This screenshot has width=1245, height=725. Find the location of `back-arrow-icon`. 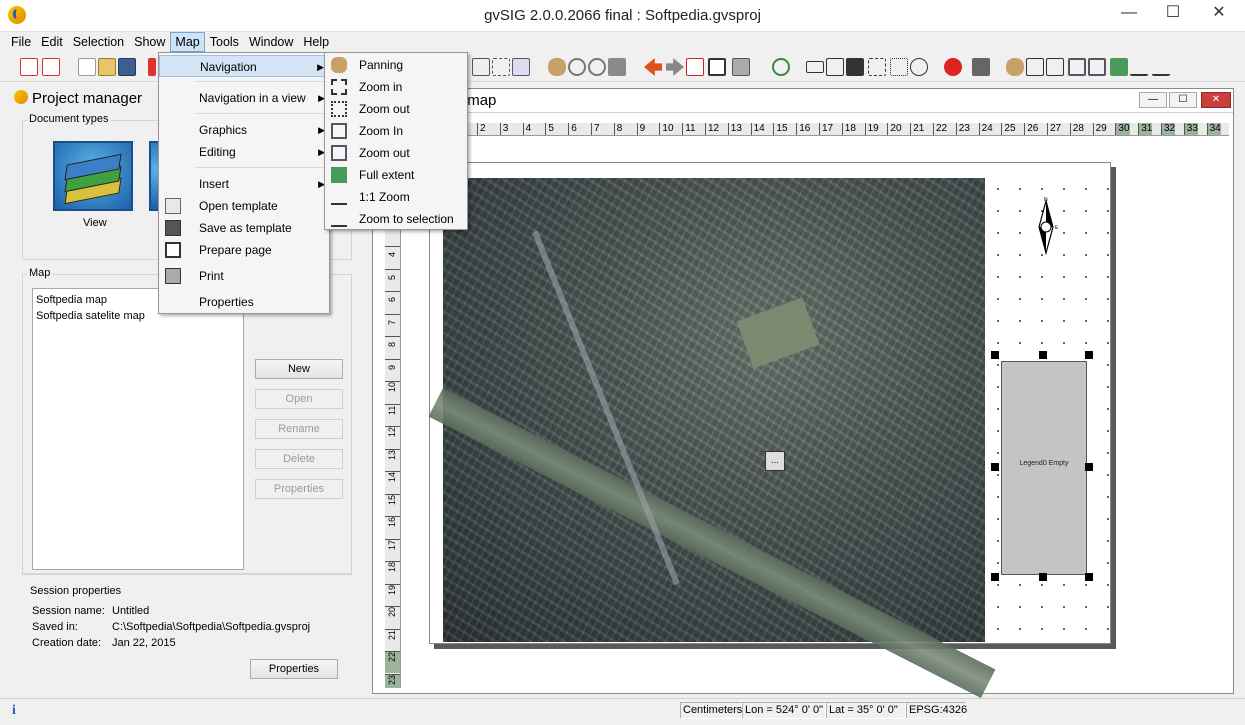

back-arrow-icon is located at coordinates (653, 67).